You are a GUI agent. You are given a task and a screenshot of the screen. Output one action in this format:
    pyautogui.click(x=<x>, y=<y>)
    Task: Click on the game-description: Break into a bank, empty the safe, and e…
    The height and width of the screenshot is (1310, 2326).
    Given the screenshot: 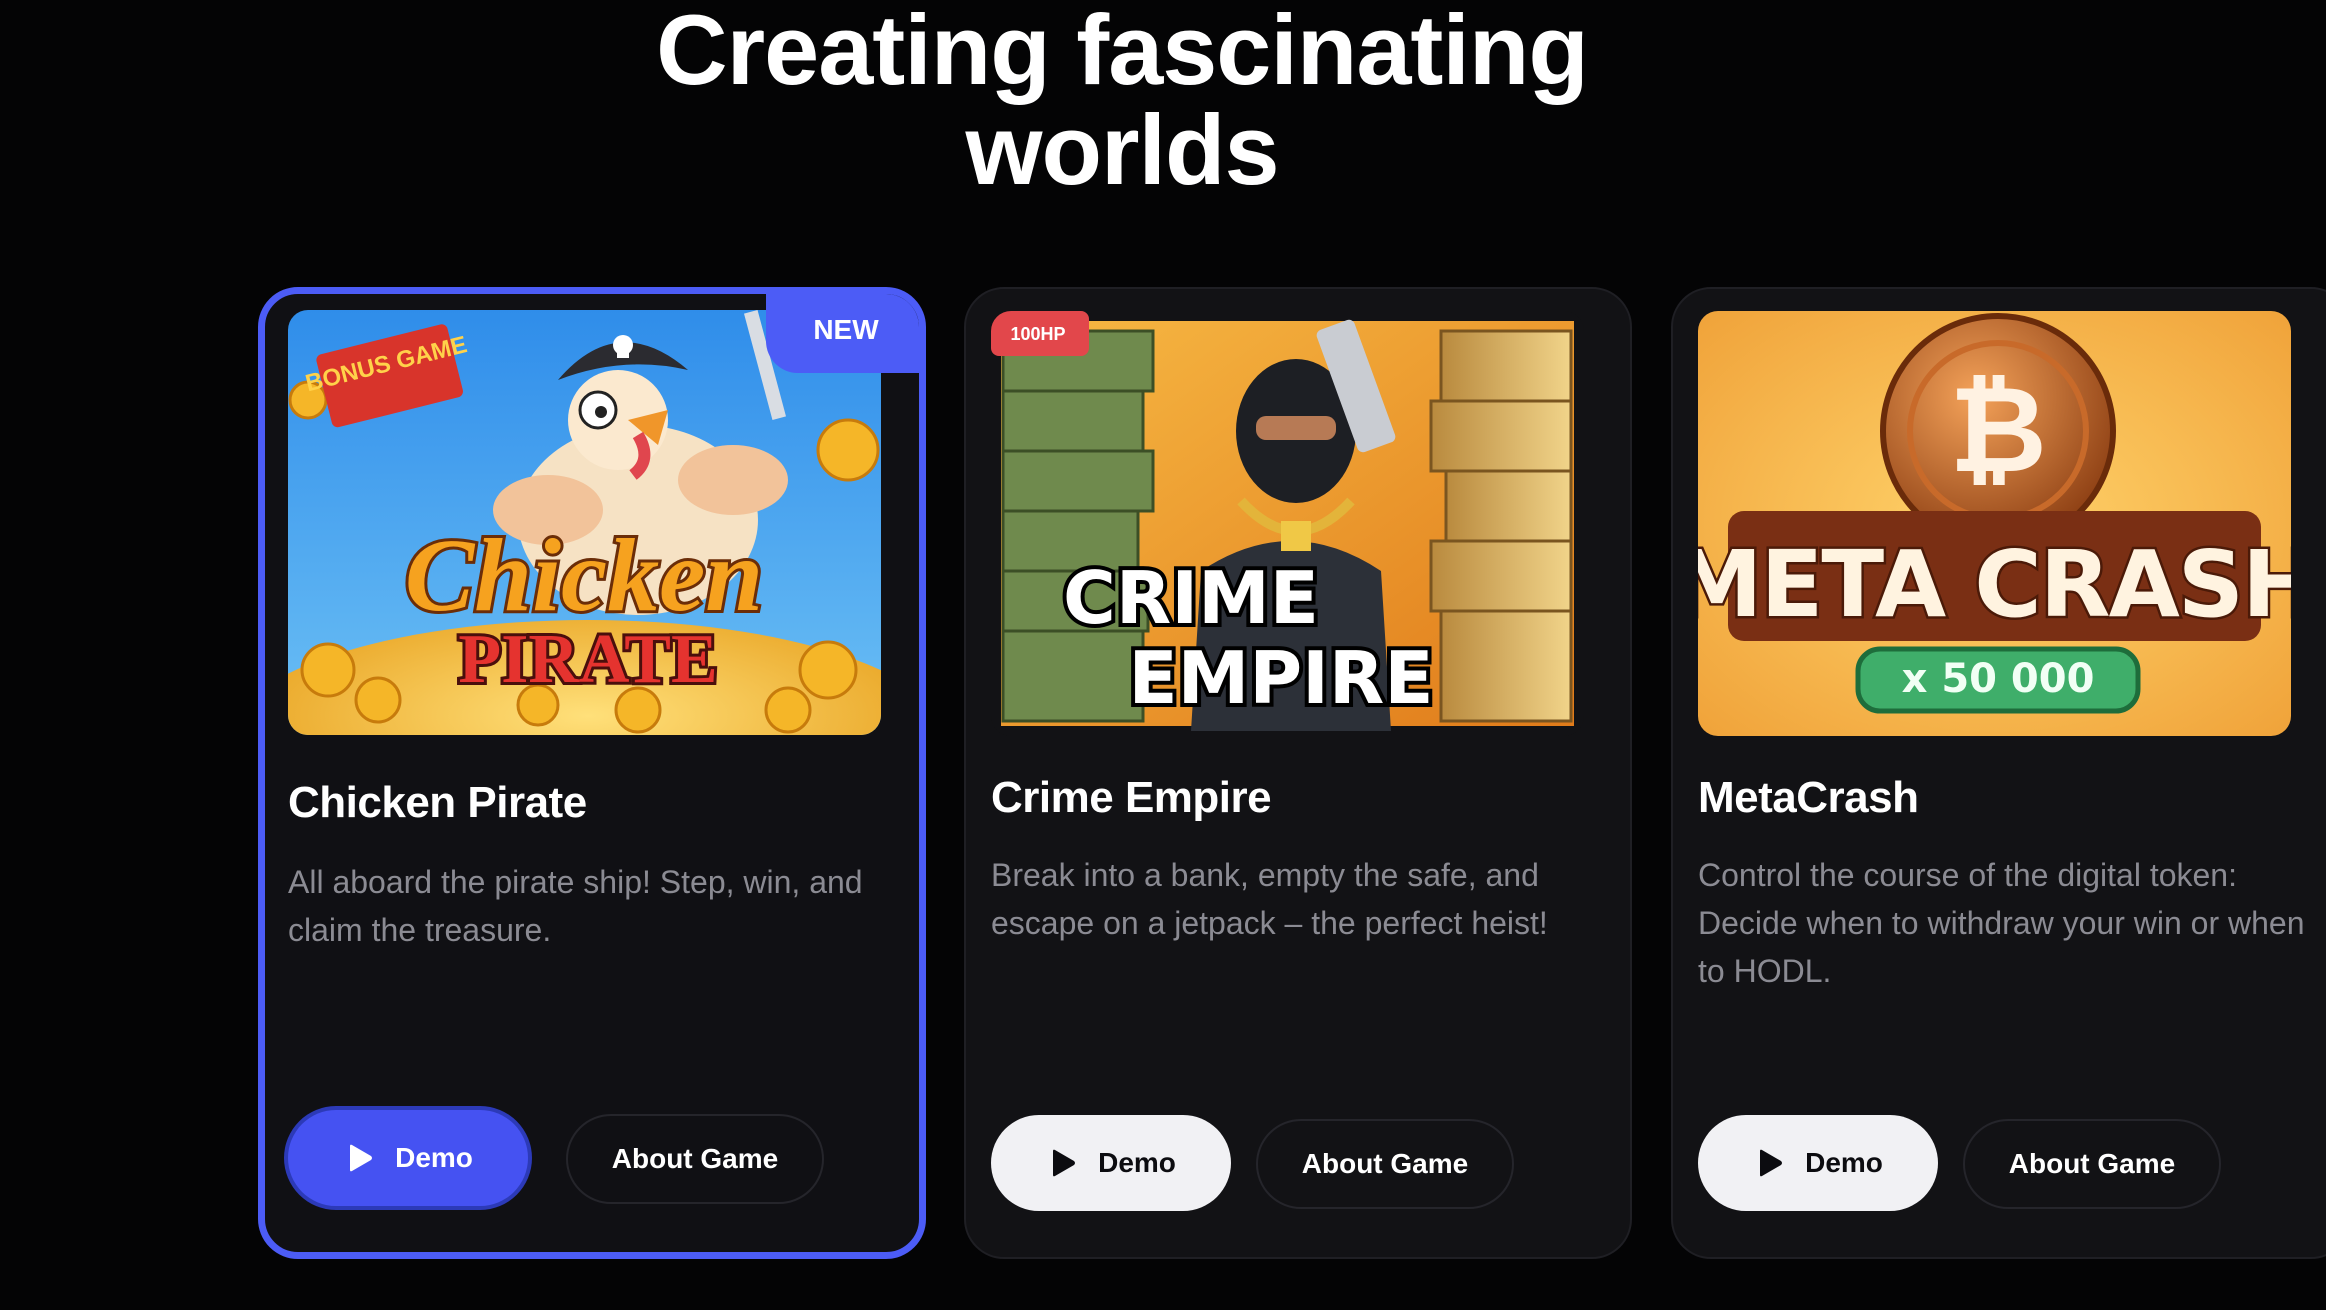 What is the action you would take?
    pyautogui.click(x=1269, y=899)
    